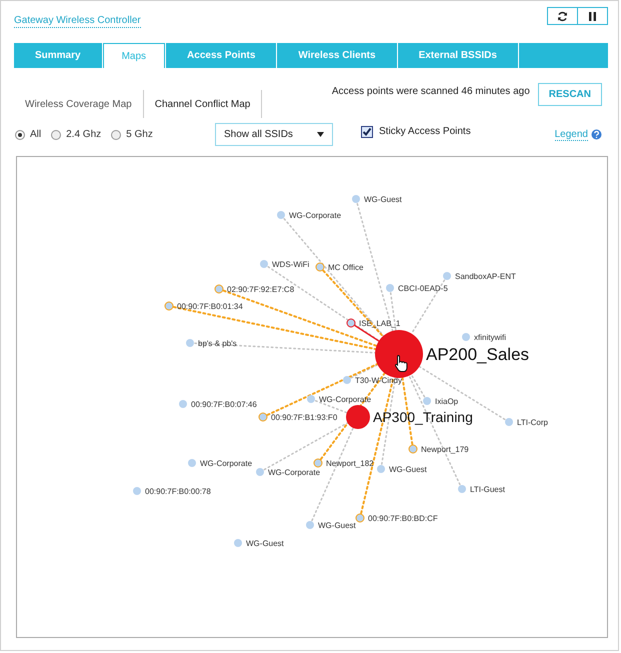  I want to click on network-label: SandboxAP-ENT, so click(485, 276).